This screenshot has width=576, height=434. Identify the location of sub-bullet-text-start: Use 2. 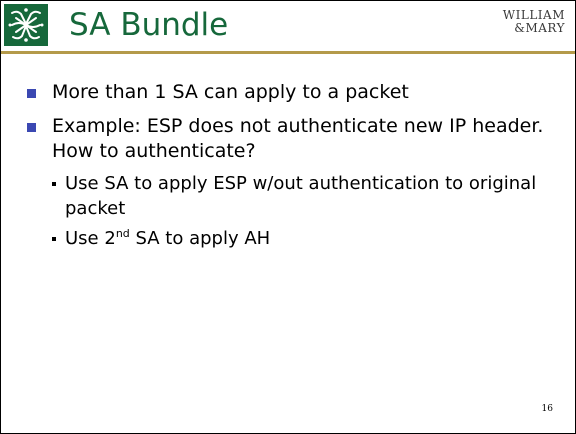
(90, 238).